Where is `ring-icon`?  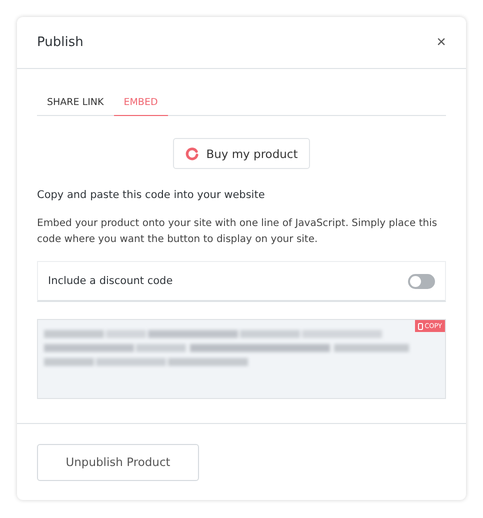
ring-icon is located at coordinates (192, 153).